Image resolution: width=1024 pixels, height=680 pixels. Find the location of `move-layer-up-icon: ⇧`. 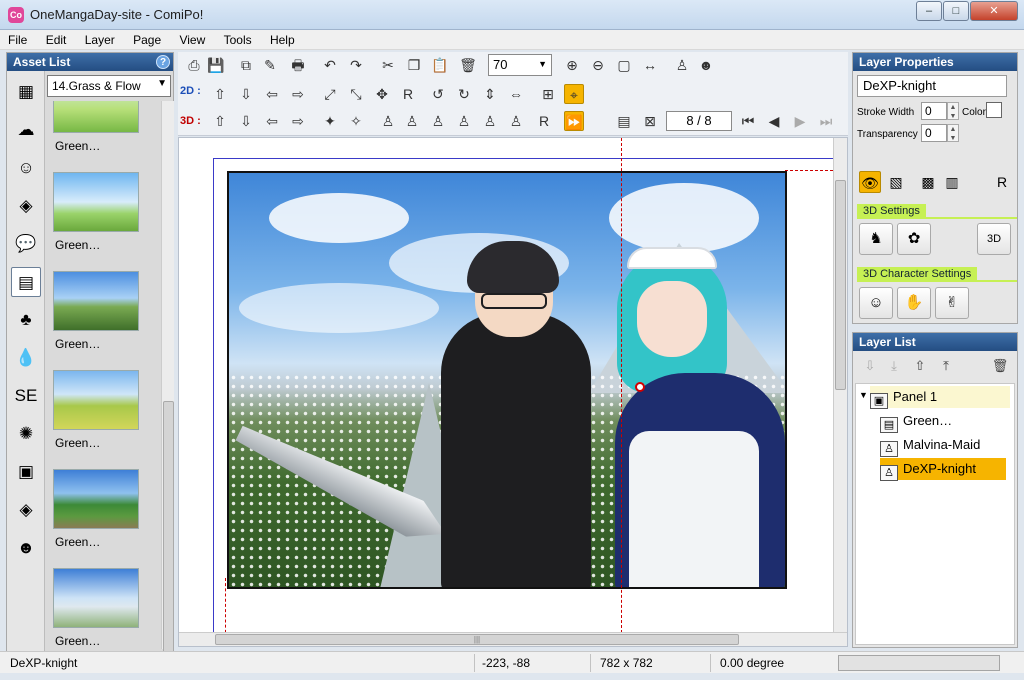

move-layer-up-icon: ⇧ is located at coordinates (920, 366).